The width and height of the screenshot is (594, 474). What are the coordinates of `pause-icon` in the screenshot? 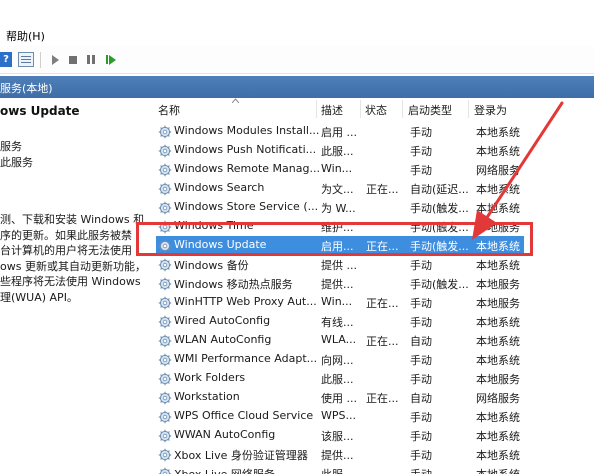 It's located at (91, 59).